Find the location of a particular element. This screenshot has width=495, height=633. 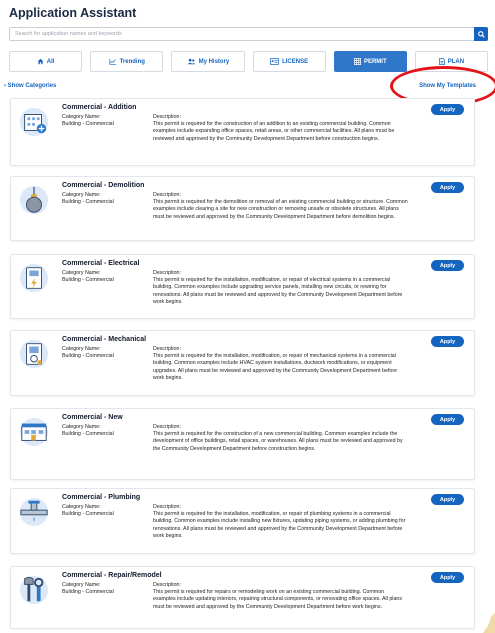

search-bar is located at coordinates (248, 34).